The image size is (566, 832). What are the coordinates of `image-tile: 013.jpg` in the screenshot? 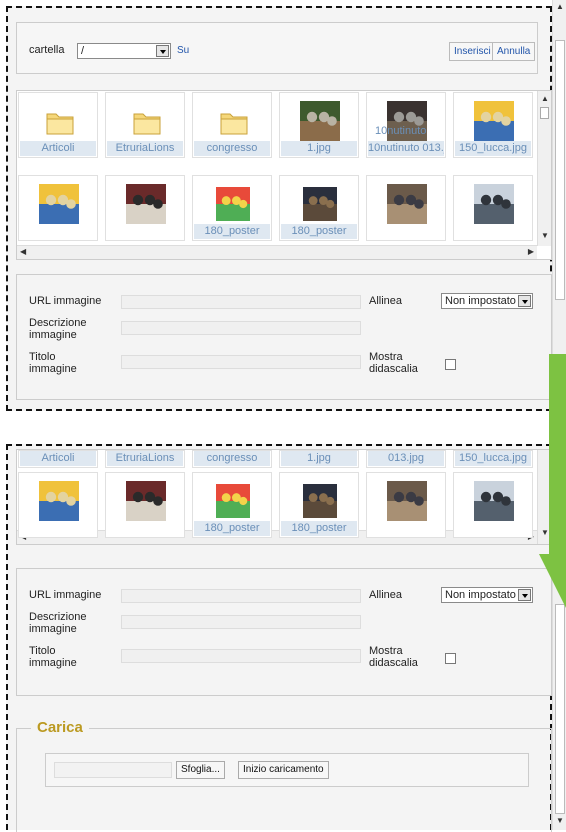 It's located at (406, 459).